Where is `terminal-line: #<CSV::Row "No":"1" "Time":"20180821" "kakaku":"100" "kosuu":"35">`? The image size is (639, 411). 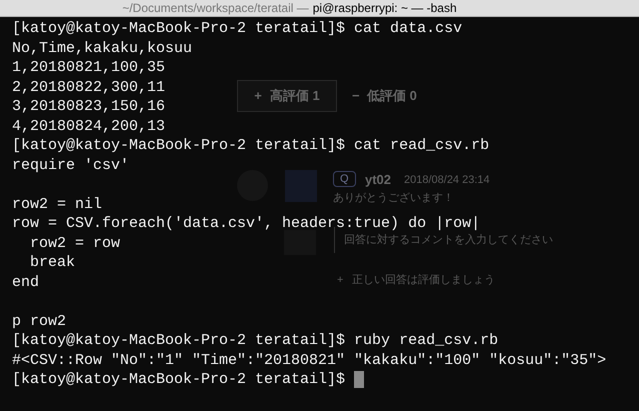 terminal-line: #<CSV::Row "No":"1" "Time":"20180821" "kakaku":"100" "kosuu":"35"> is located at coordinates (309, 360).